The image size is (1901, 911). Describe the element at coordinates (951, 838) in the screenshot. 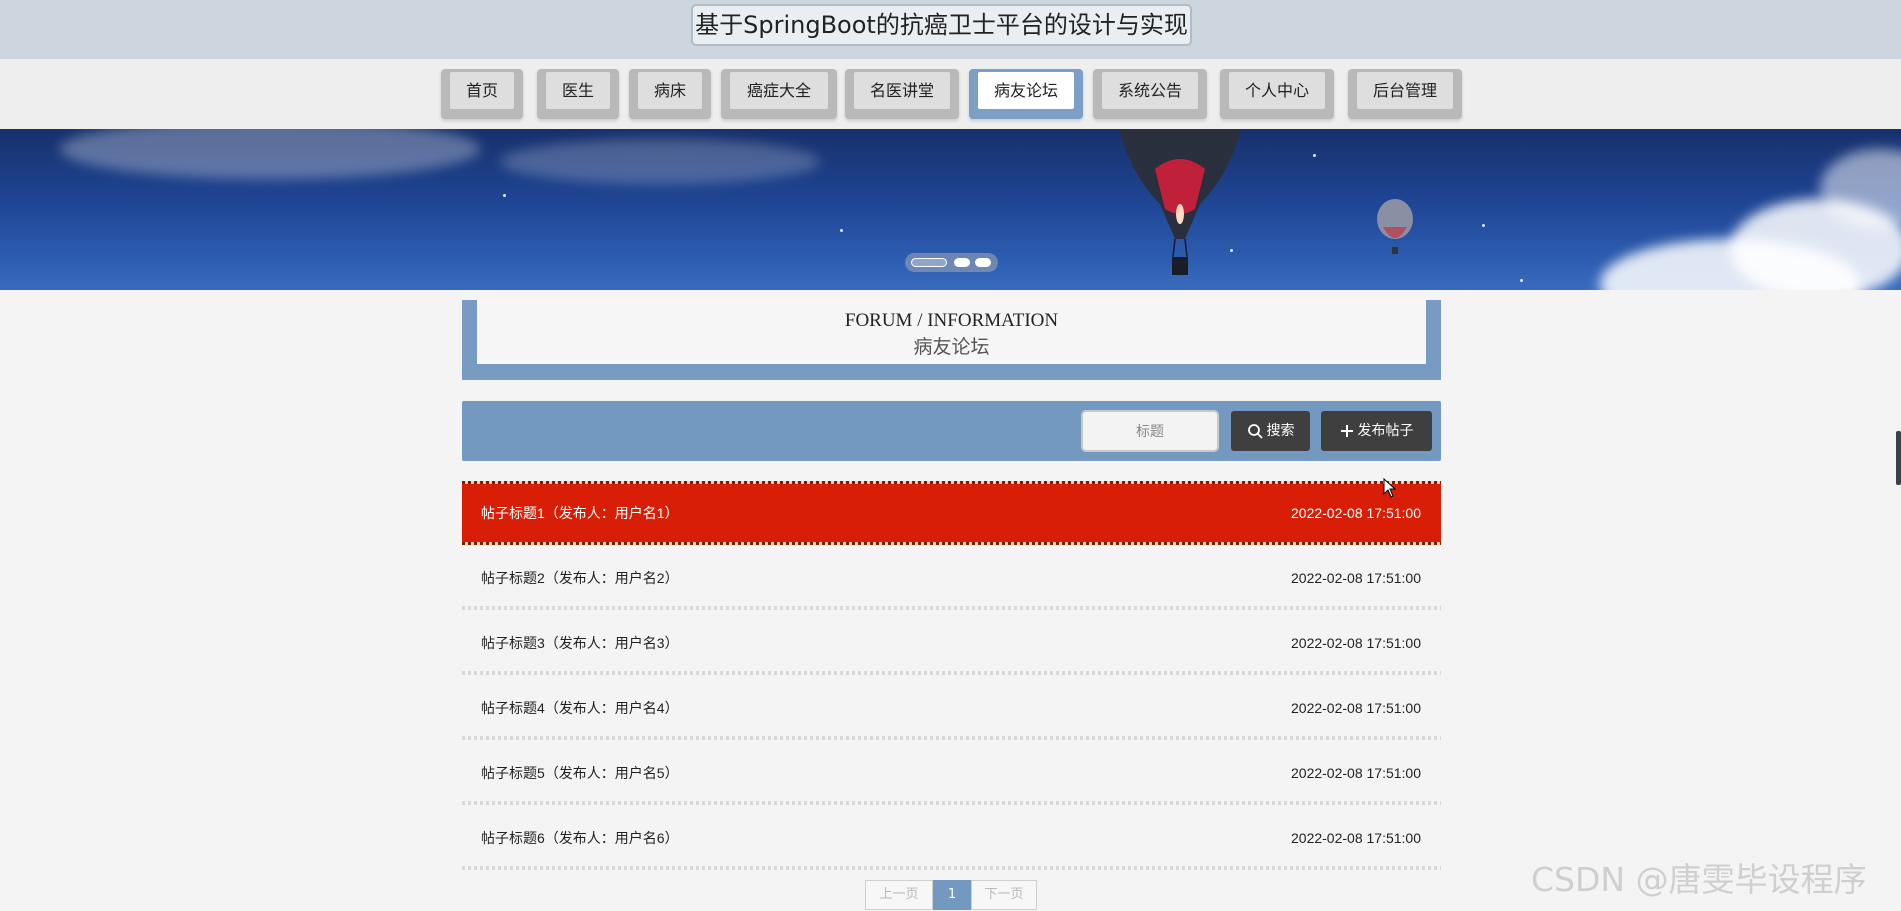

I see `post-row: 帖子标题6（发布人：用户名6） 2022-02-08 17:51:00` at that location.